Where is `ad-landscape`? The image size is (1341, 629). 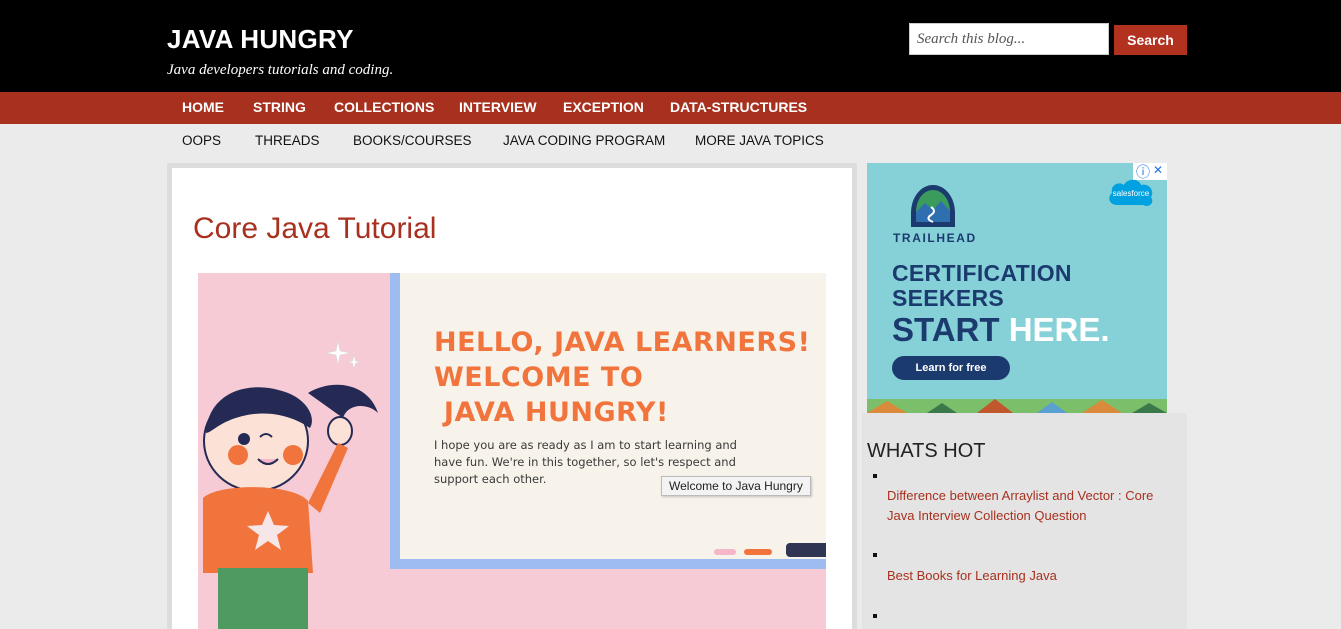 ad-landscape is located at coordinates (1017, 406).